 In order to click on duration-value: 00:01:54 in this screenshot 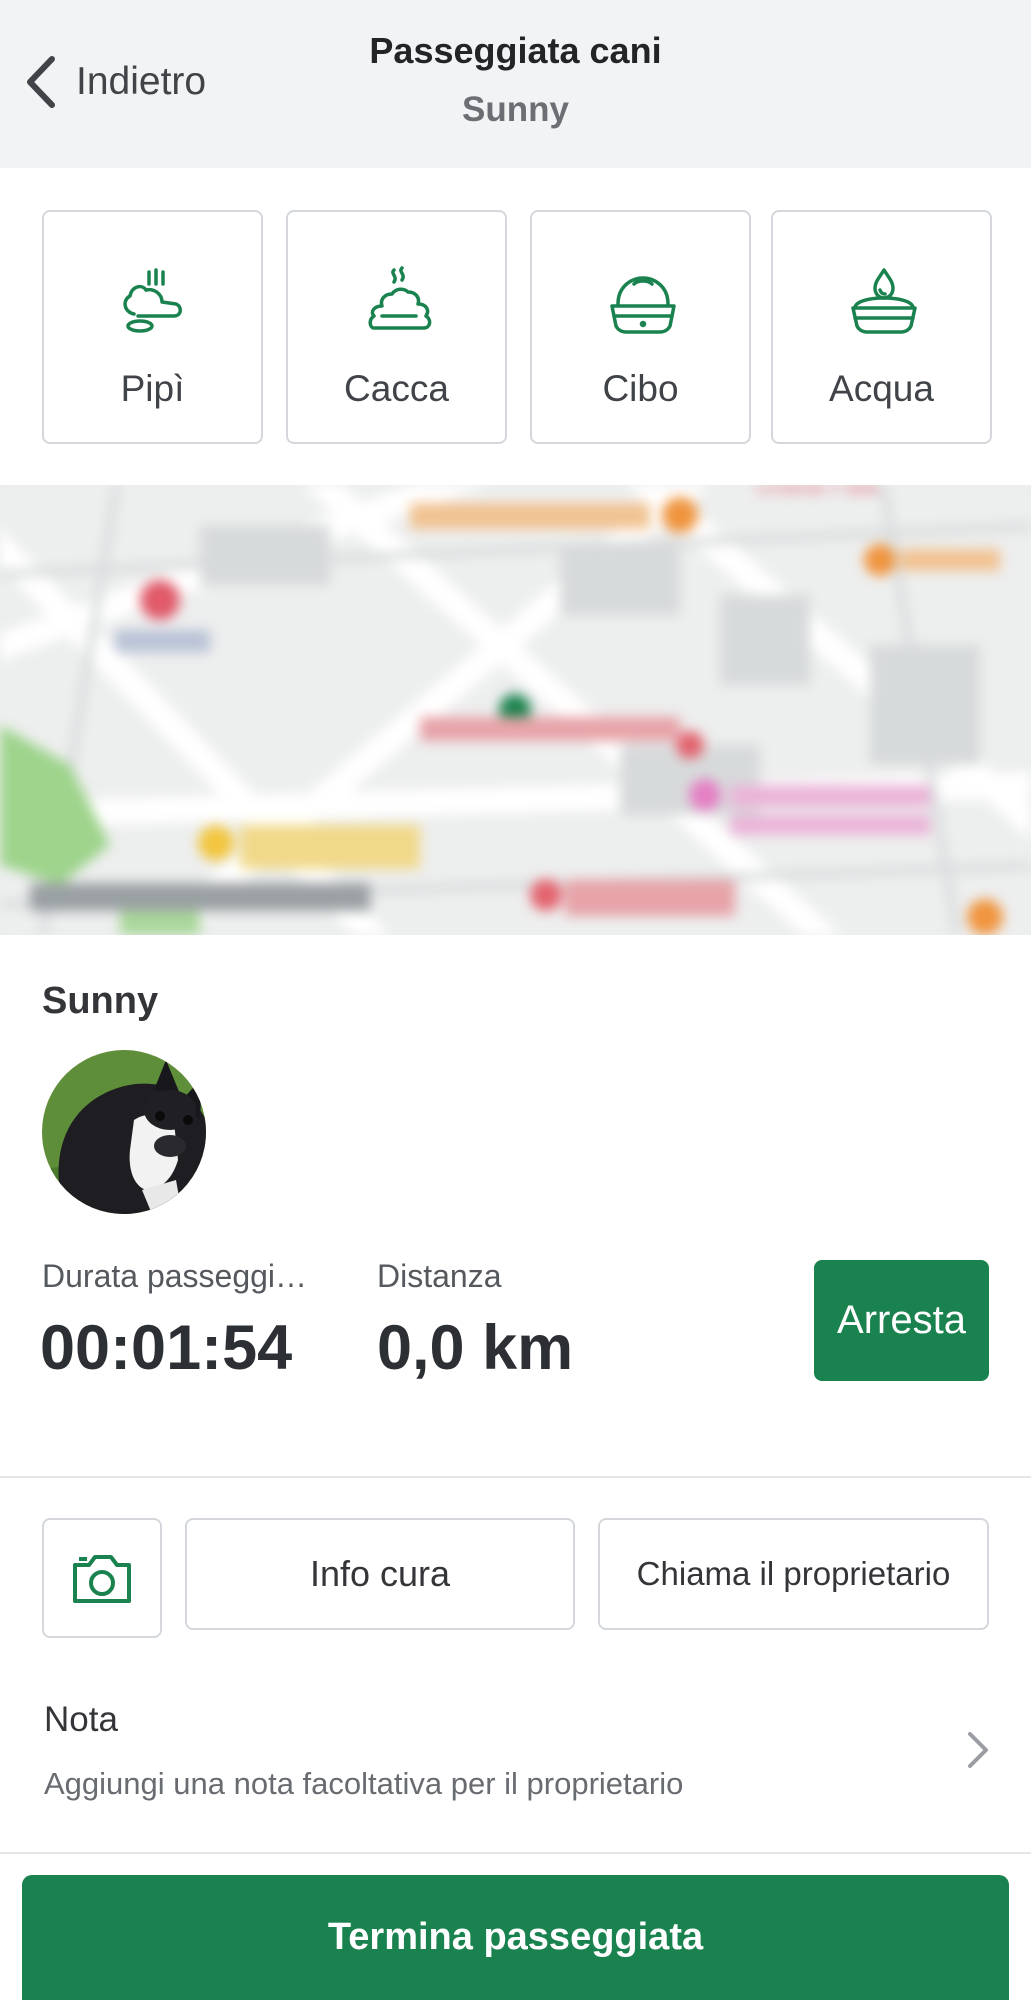, I will do `click(166, 1348)`.